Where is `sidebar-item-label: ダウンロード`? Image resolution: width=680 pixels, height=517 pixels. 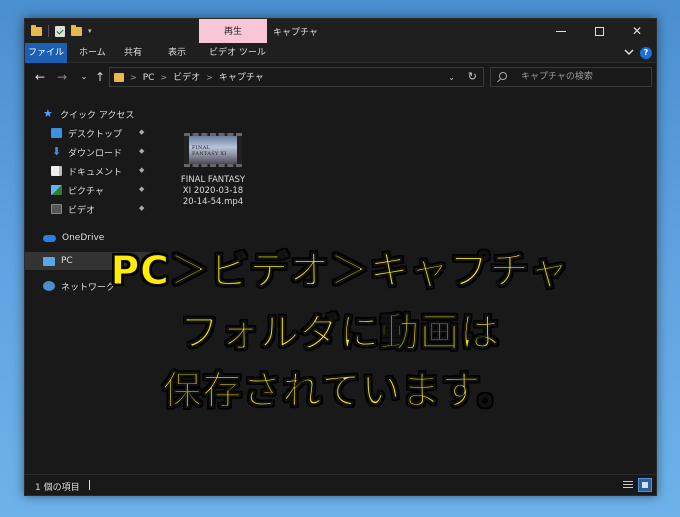
sidebar-item-label: ダウンロード is located at coordinates (95, 153).